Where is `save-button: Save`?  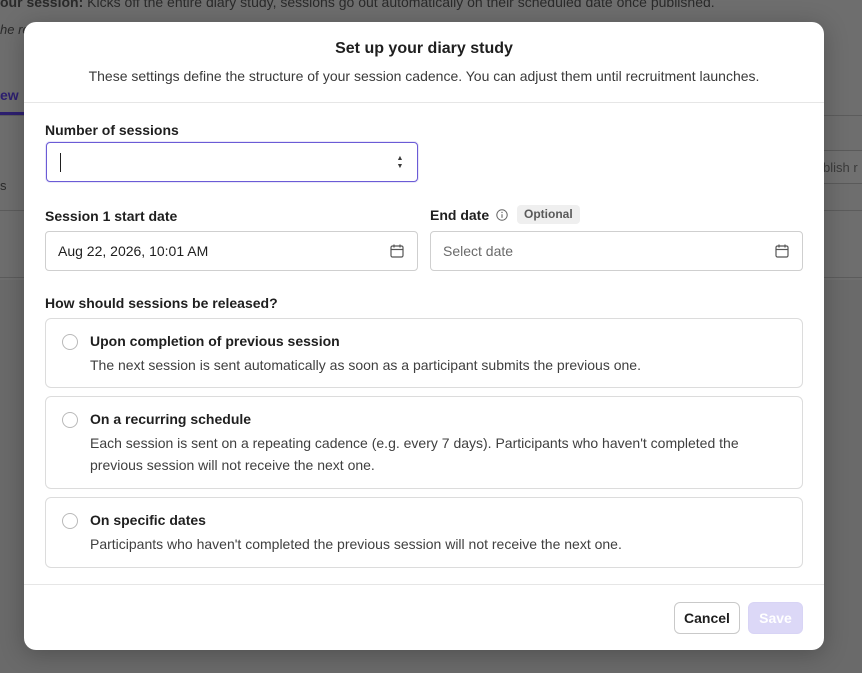
save-button: Save is located at coordinates (775, 618).